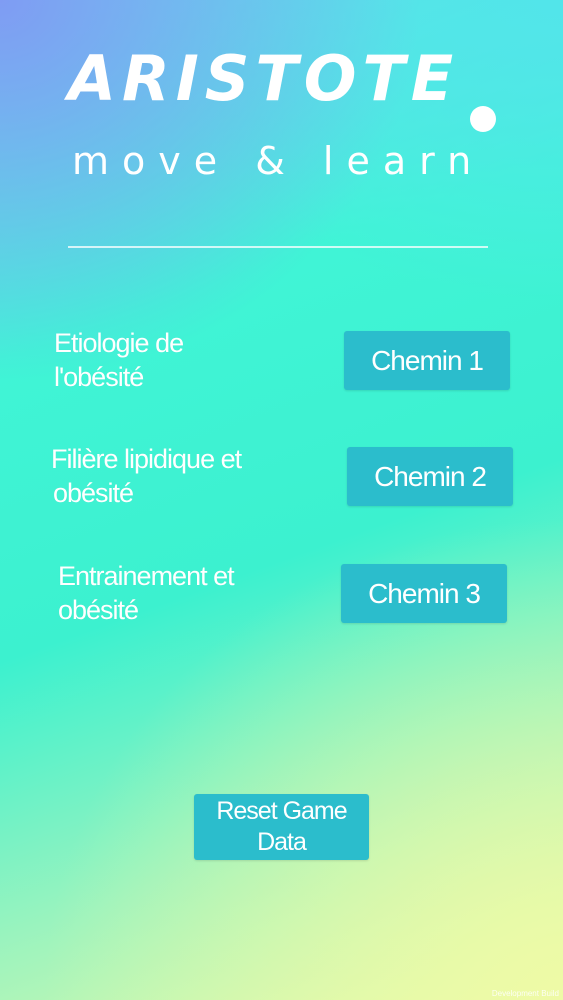 Image resolution: width=563 pixels, height=1000 pixels. Describe the element at coordinates (282, 842) in the screenshot. I see `reset-button-line2: Data` at that location.